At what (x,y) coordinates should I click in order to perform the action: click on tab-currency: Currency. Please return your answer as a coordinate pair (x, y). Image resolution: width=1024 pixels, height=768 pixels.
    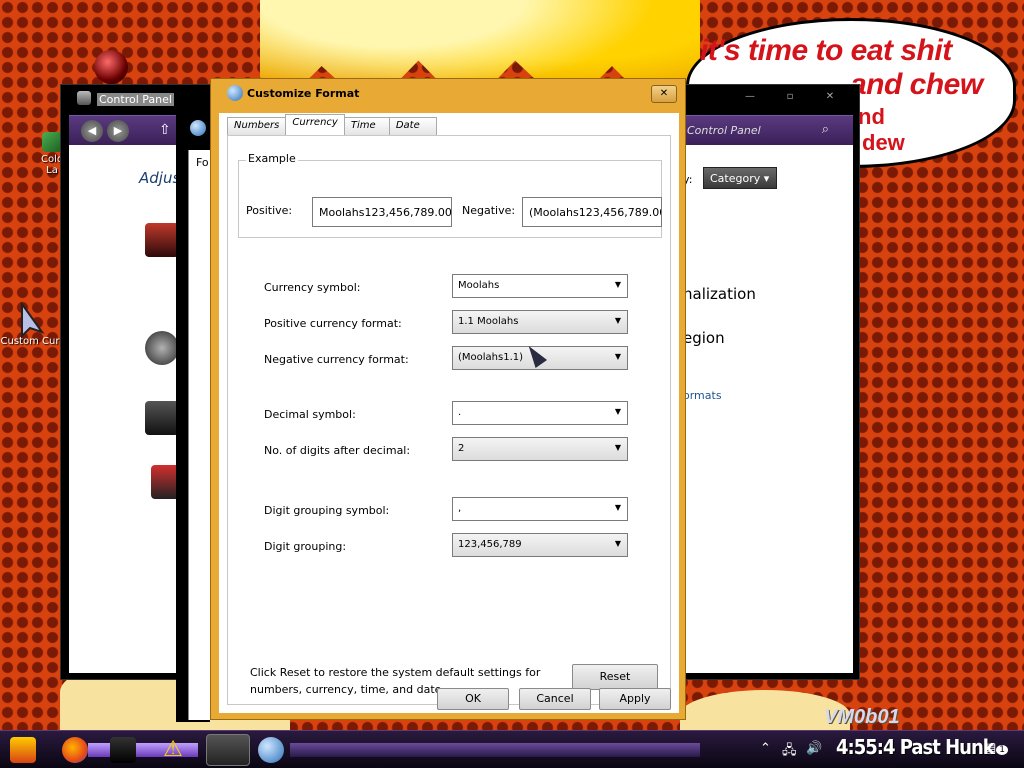
    Looking at the image, I should click on (315, 124).